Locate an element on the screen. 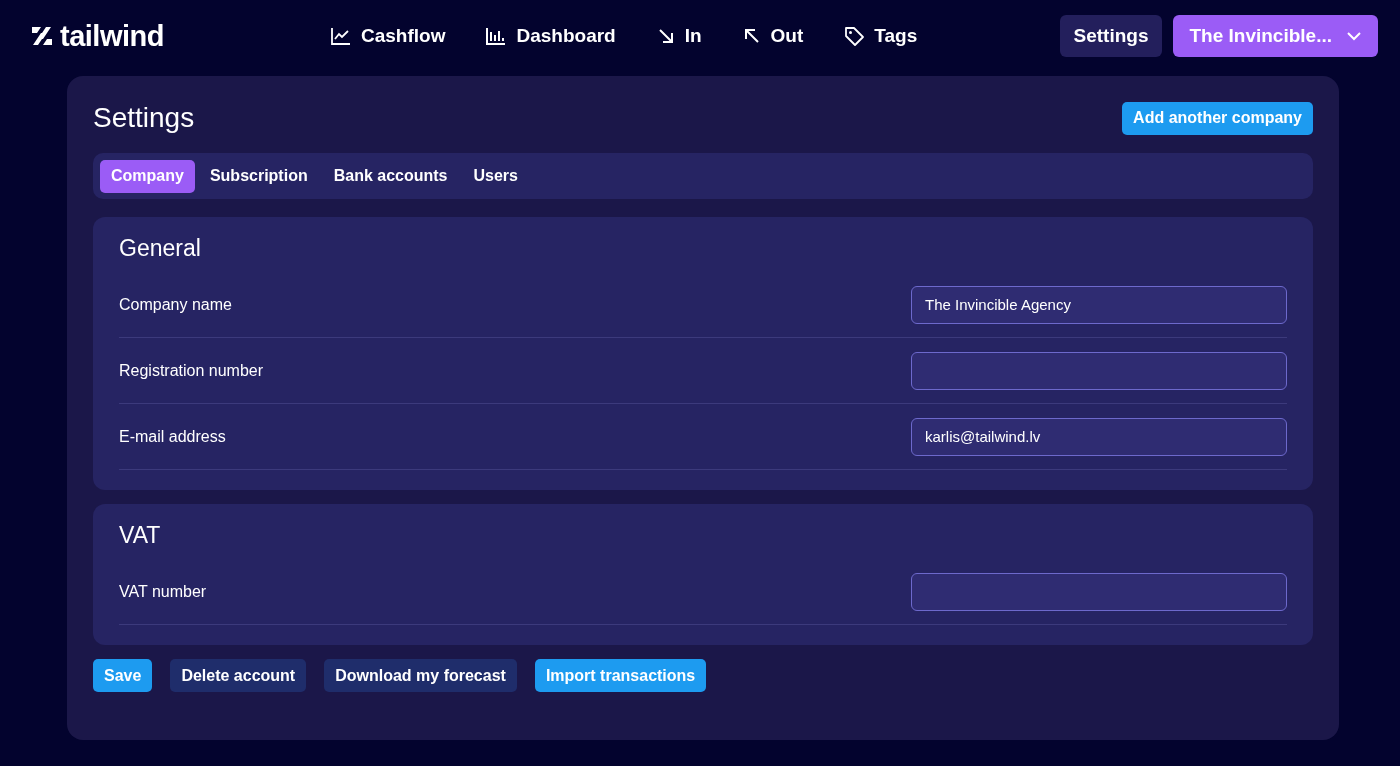  page-title: Settings is located at coordinates (144, 118).